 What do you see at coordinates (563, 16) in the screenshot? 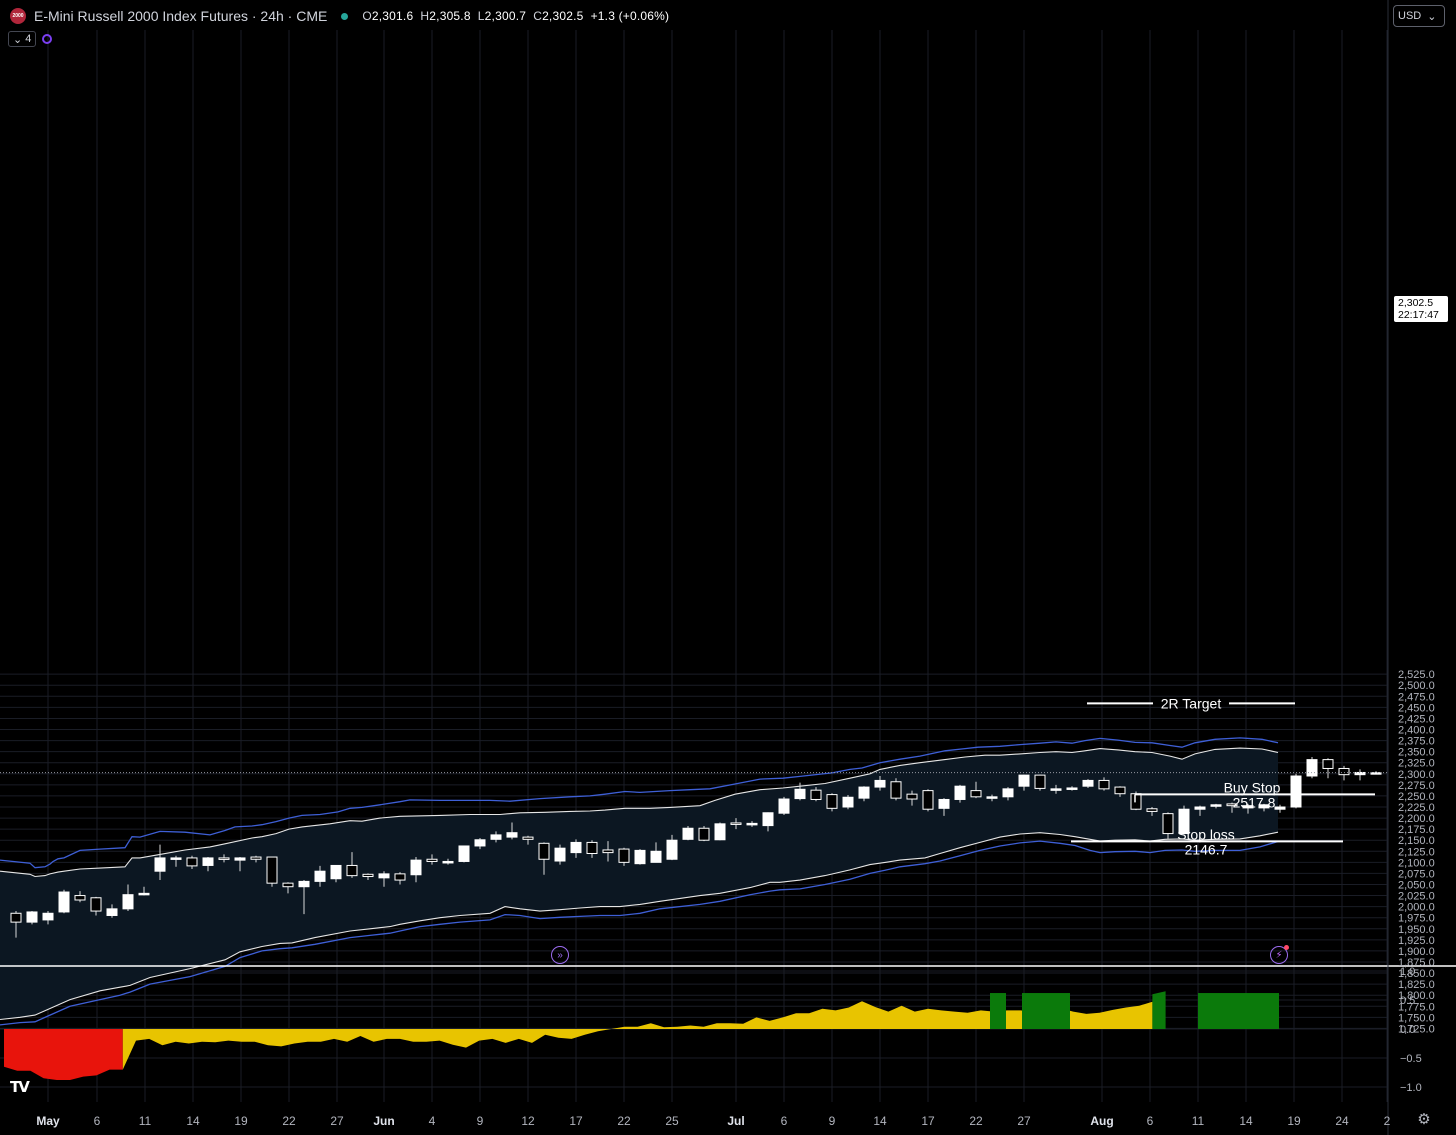
I see `close-value: 2,302.5` at bounding box center [563, 16].